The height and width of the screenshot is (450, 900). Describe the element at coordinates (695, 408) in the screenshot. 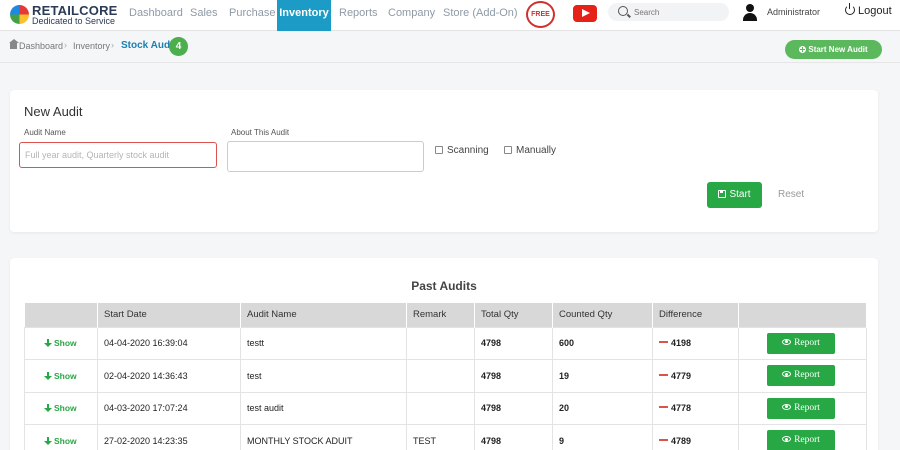

I see `difference-cell: 4778` at that location.